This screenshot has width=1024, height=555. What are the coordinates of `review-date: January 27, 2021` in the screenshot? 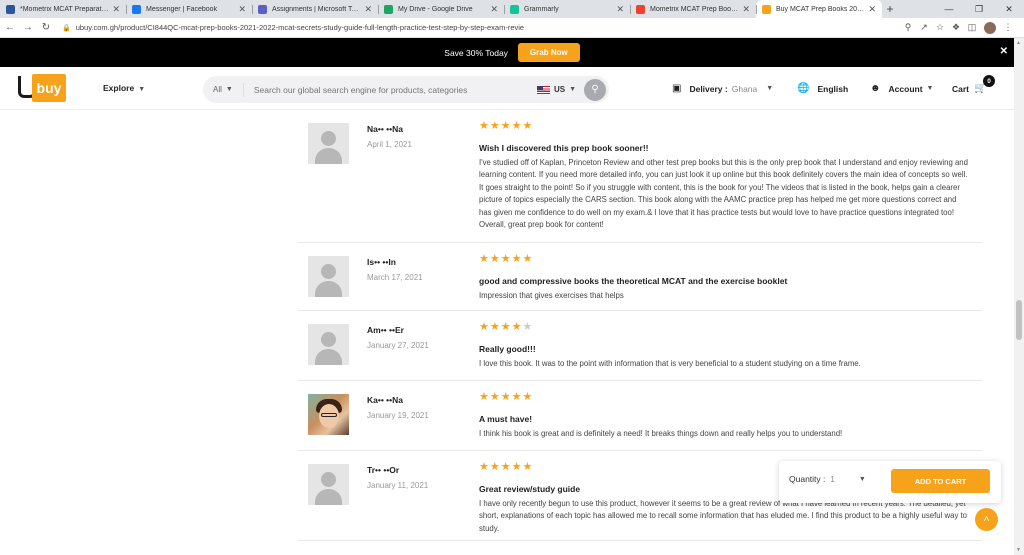 It's located at (398, 345).